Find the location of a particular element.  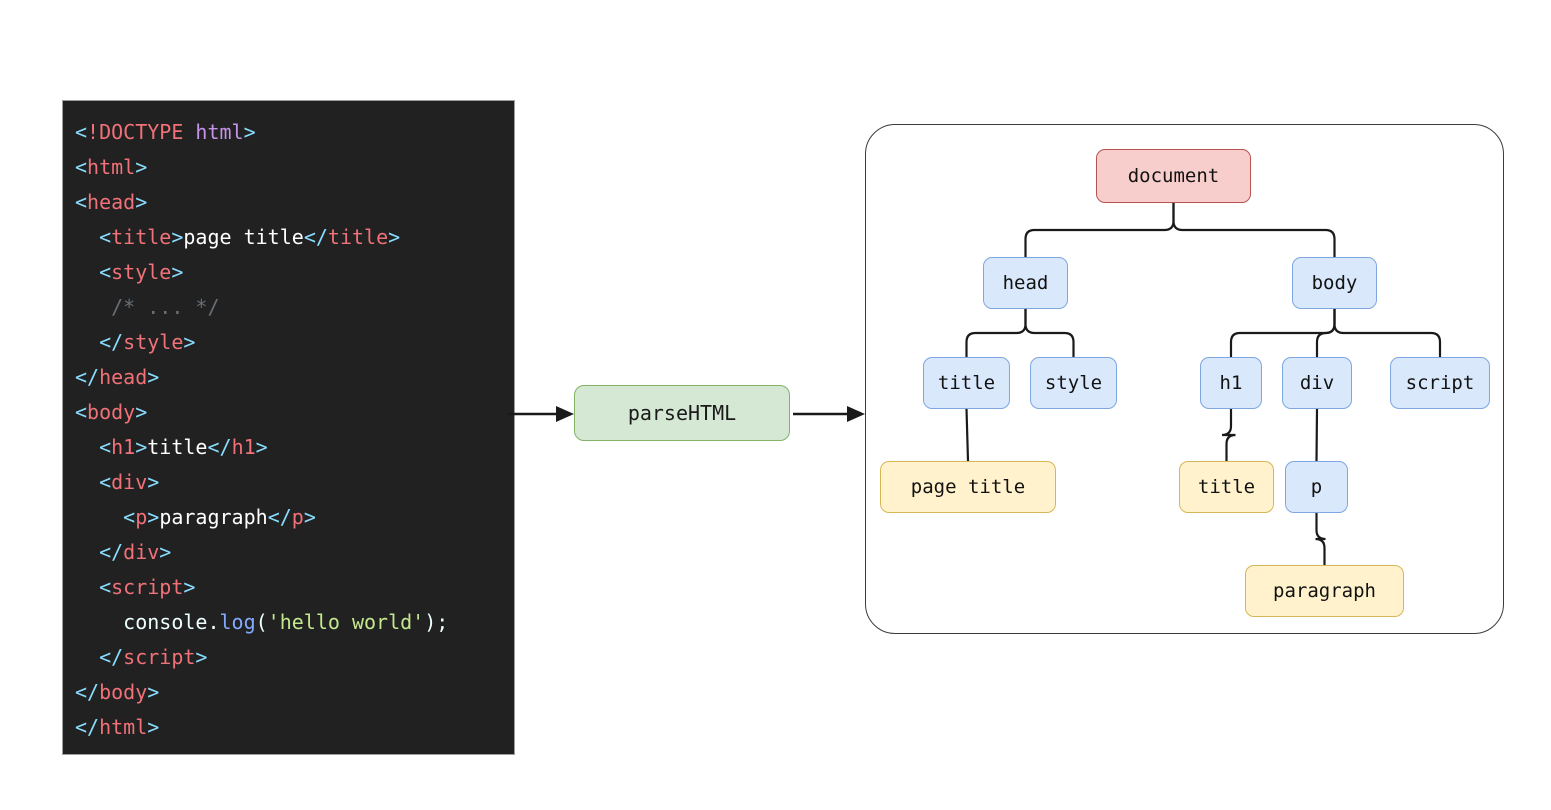

dom-node-h1: h1 is located at coordinates (1231, 383).